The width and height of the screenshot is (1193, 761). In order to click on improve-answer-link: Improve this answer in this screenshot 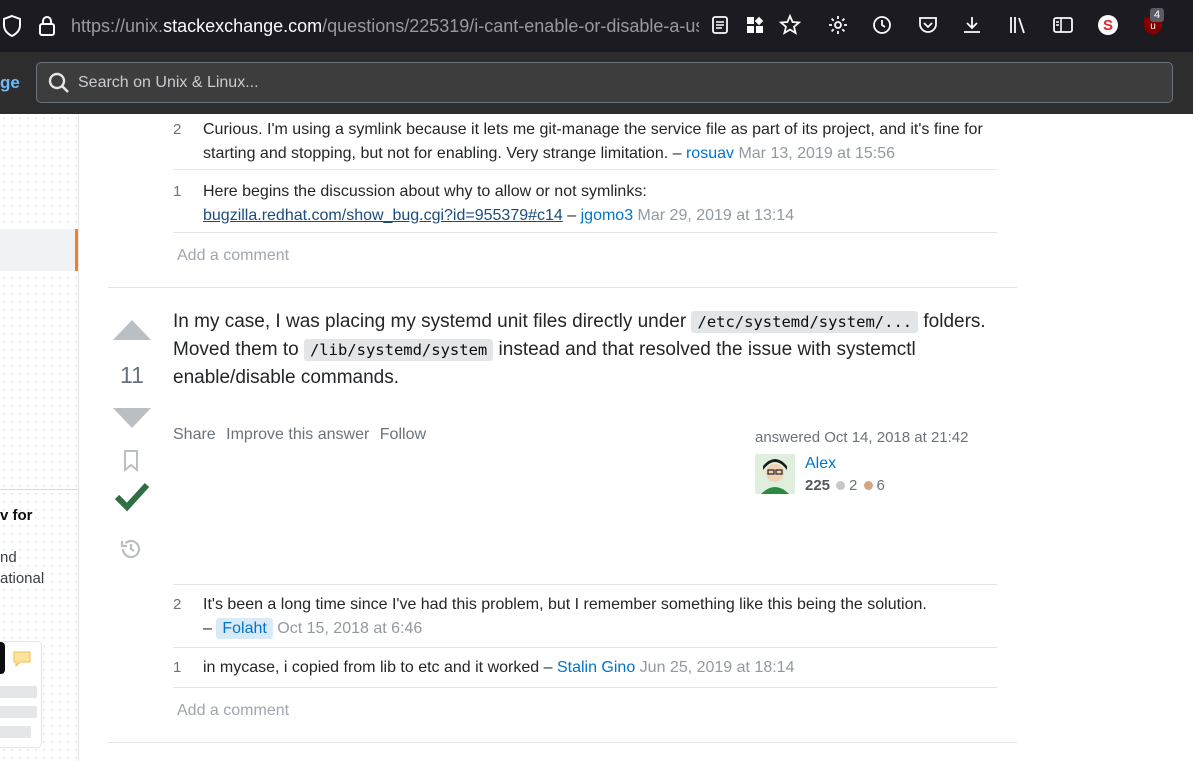, I will do `click(297, 434)`.